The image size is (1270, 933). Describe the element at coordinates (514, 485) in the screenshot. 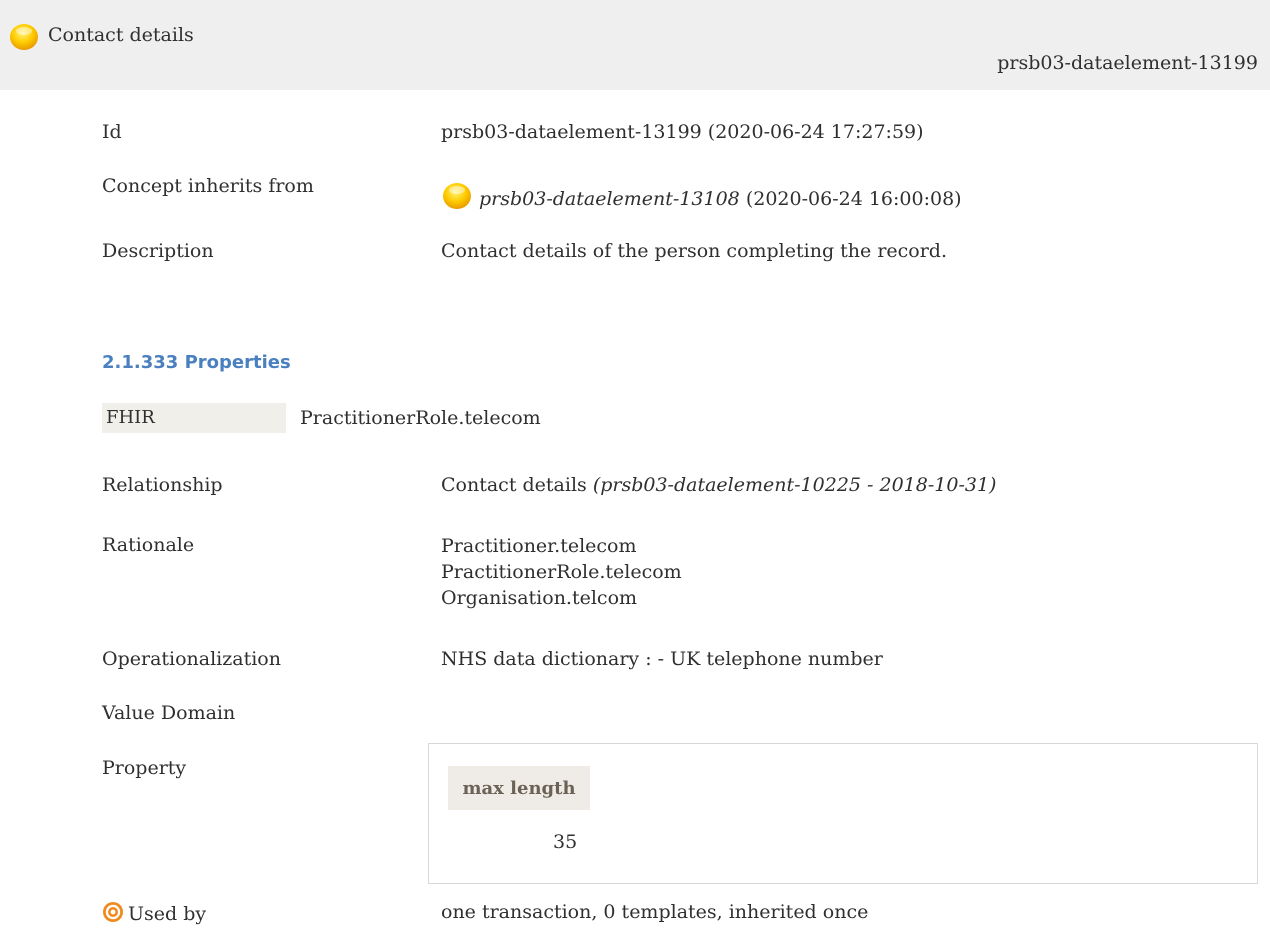

I see `relationship-name: Contact details` at that location.